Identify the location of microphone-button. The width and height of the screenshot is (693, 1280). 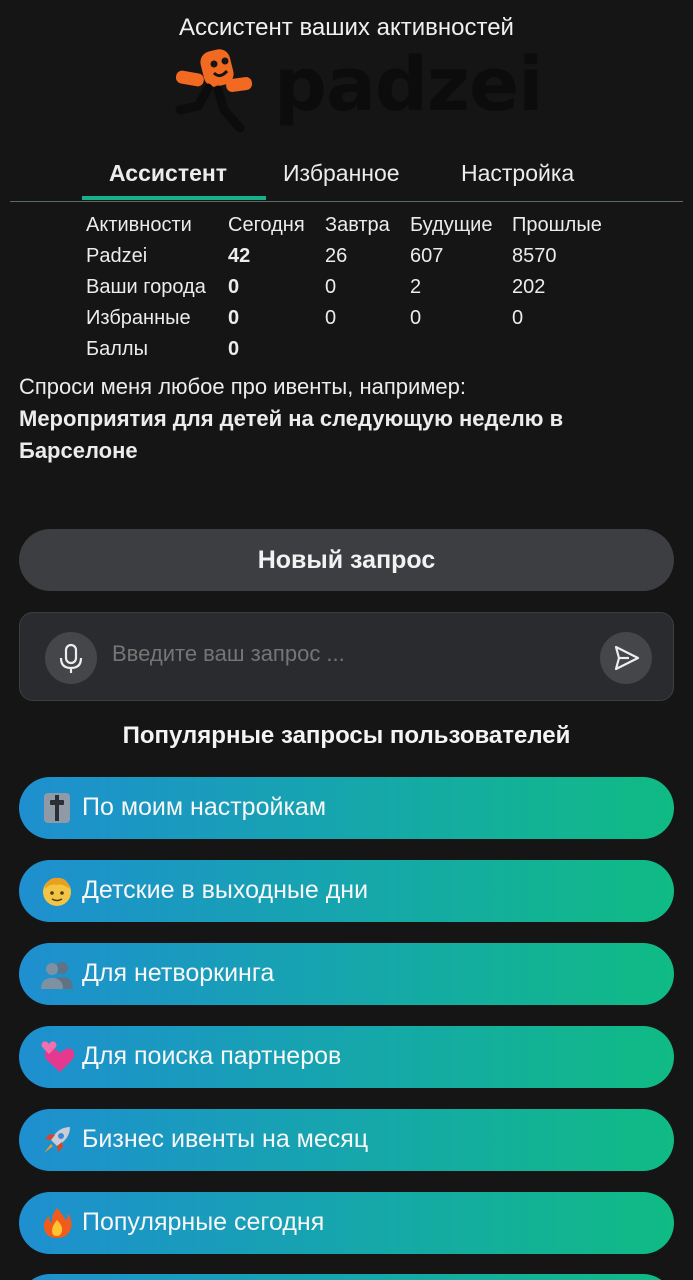
(71, 658).